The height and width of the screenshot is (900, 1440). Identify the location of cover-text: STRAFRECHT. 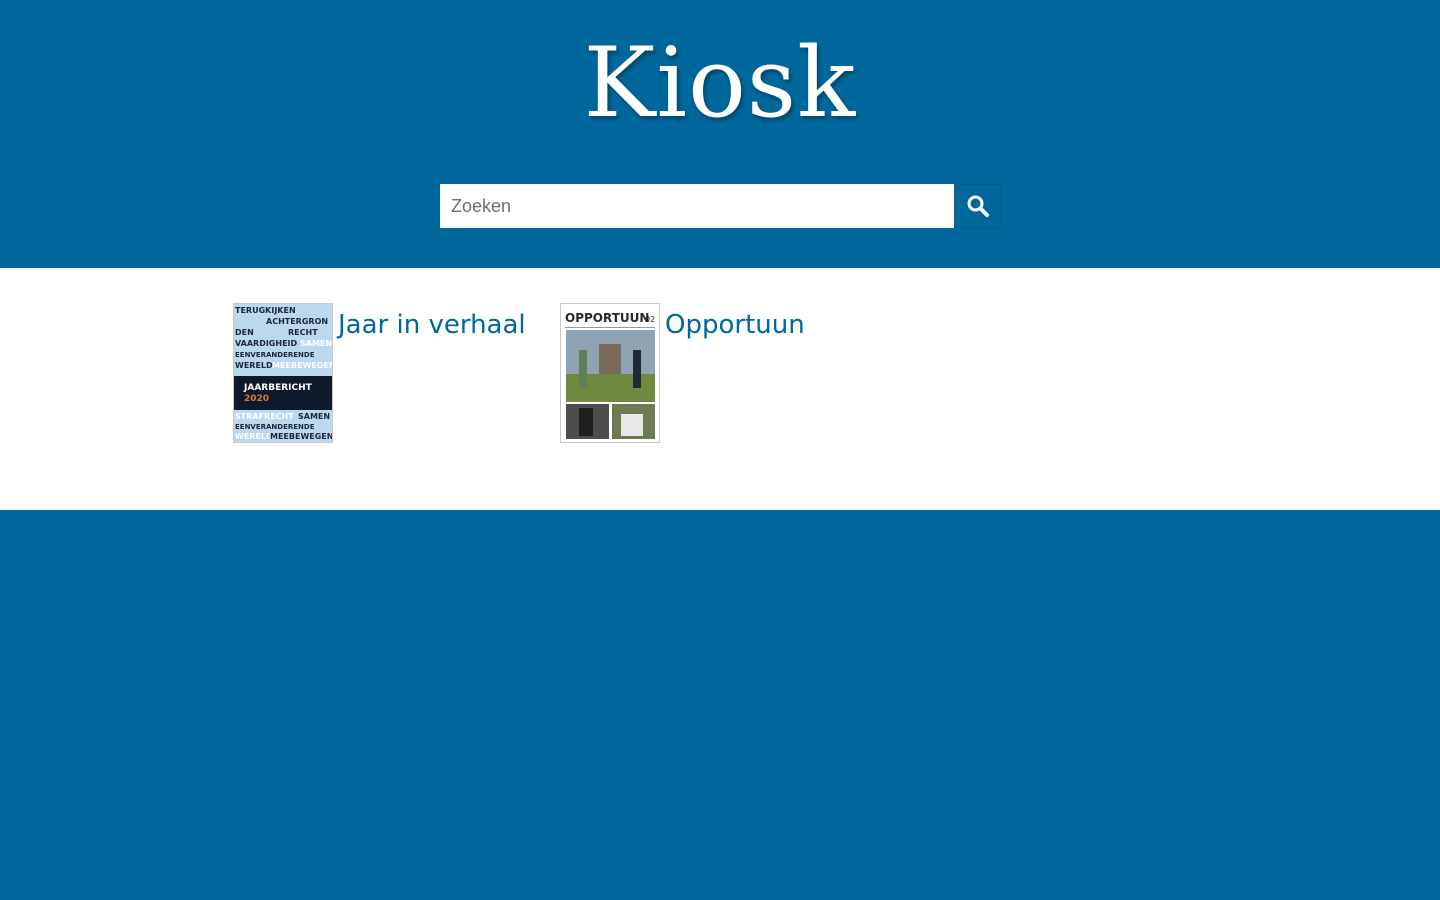
(264, 416).